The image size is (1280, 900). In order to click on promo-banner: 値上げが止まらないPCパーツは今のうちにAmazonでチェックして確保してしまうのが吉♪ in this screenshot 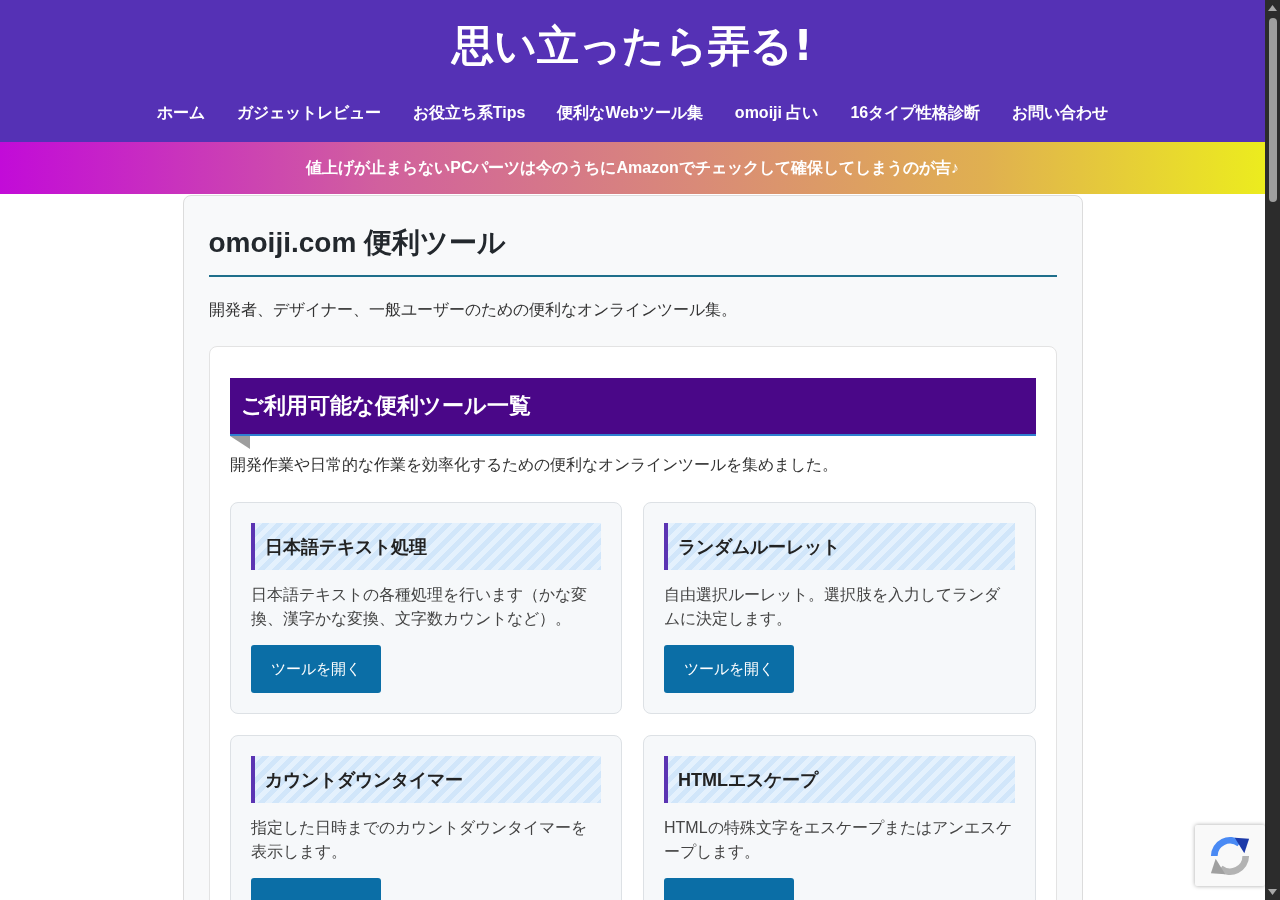, I will do `click(632, 168)`.